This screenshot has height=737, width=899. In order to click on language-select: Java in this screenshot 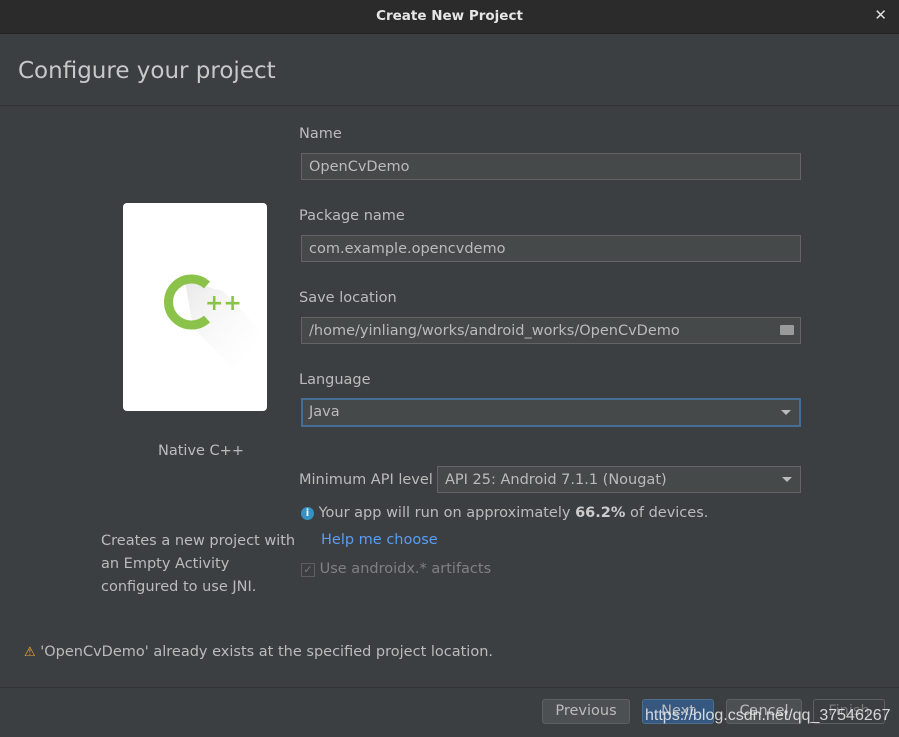, I will do `click(551, 412)`.